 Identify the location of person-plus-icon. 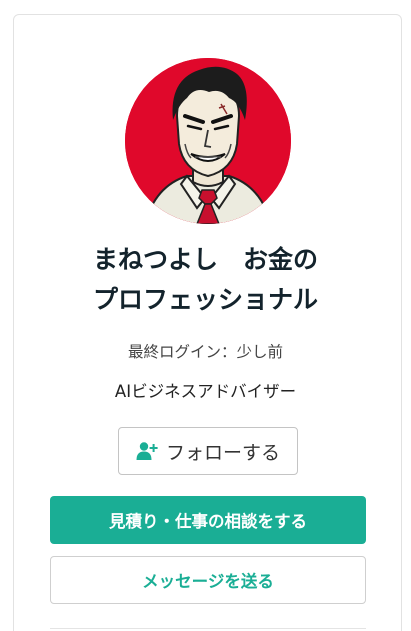
(147, 451).